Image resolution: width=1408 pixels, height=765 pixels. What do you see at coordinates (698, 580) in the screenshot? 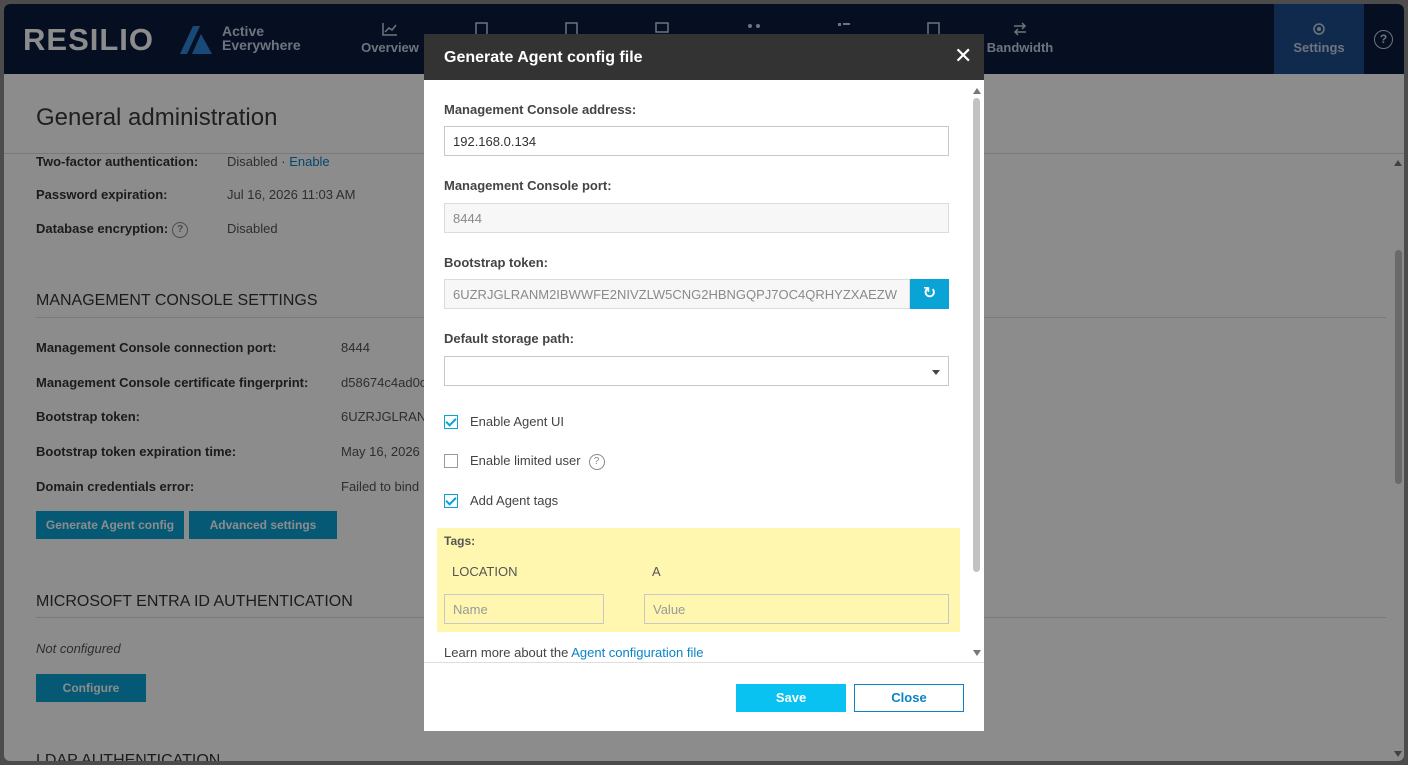
I see `tags-panel: Tags: LOCATION A Name Value` at bounding box center [698, 580].